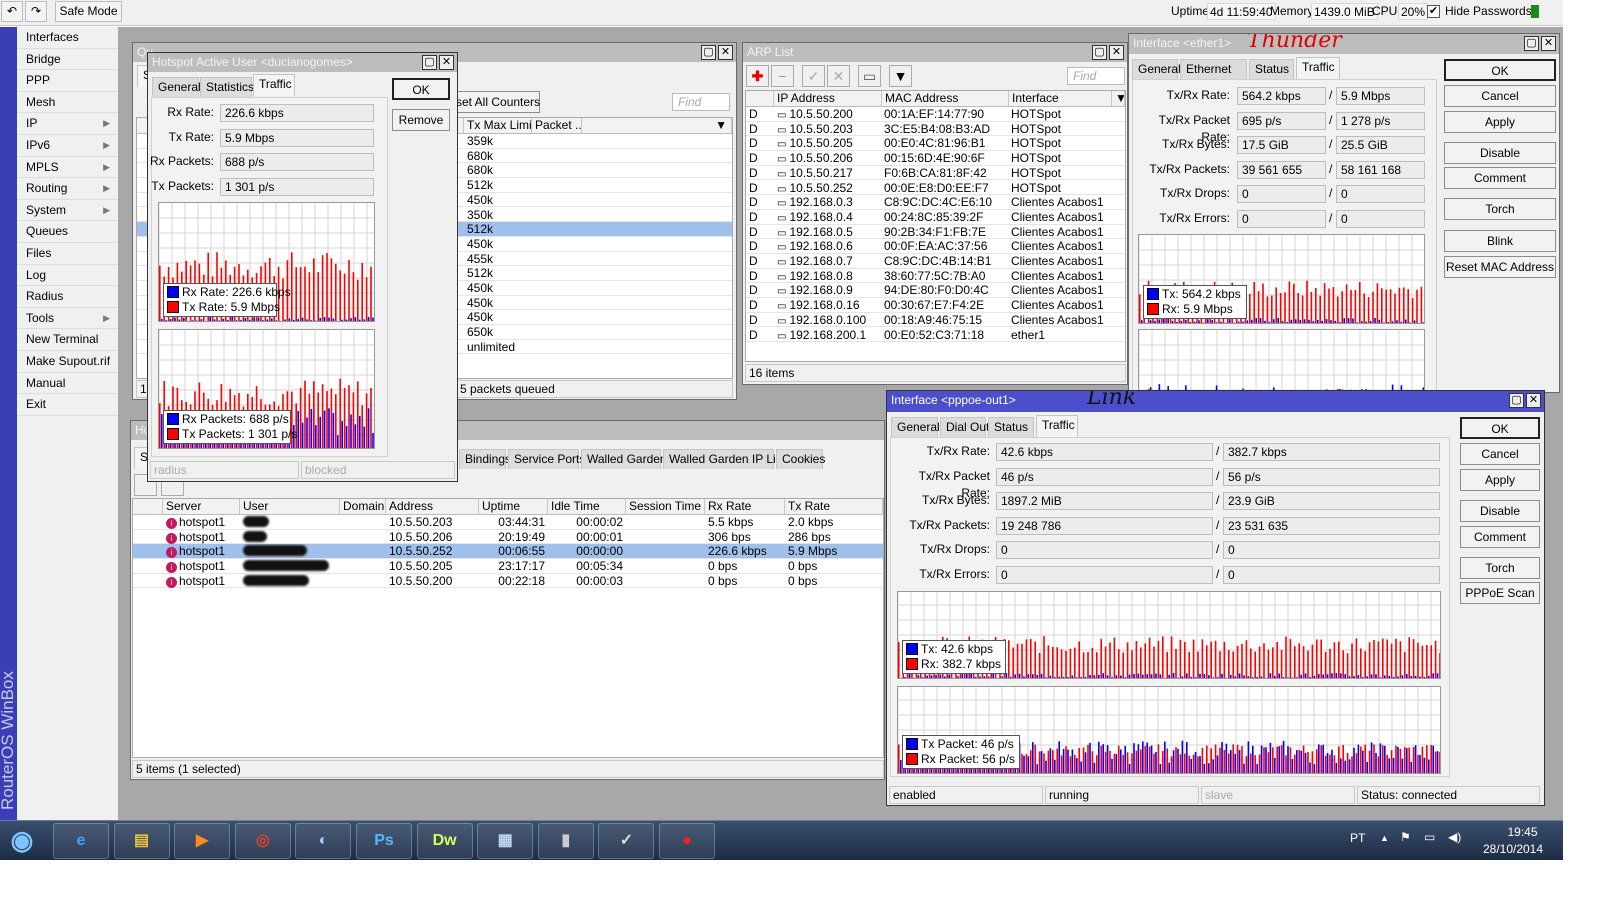 The height and width of the screenshot is (900, 1600). Describe the element at coordinates (323, 841) in the screenshot. I see `app-icon: ◐` at that location.